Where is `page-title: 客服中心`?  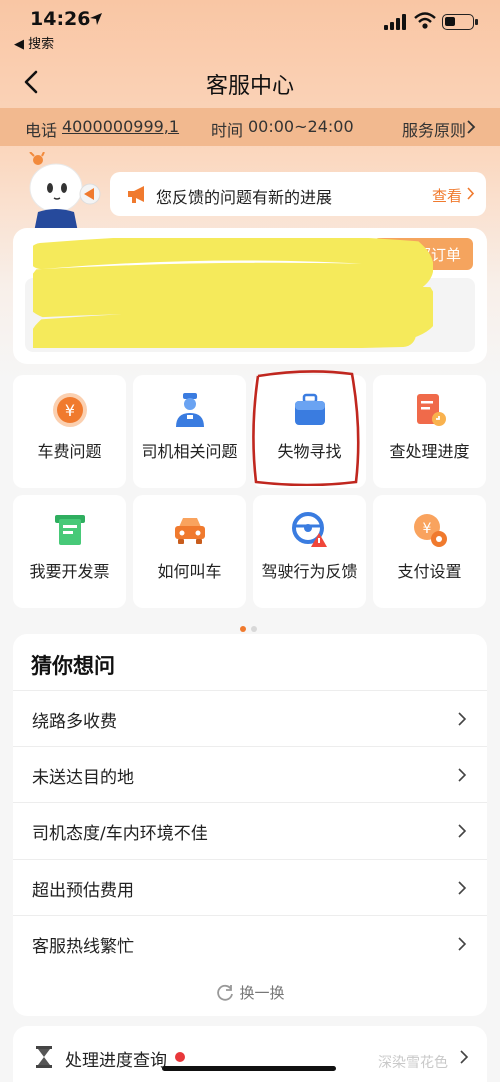
page-title: 客服中心 is located at coordinates (249, 86).